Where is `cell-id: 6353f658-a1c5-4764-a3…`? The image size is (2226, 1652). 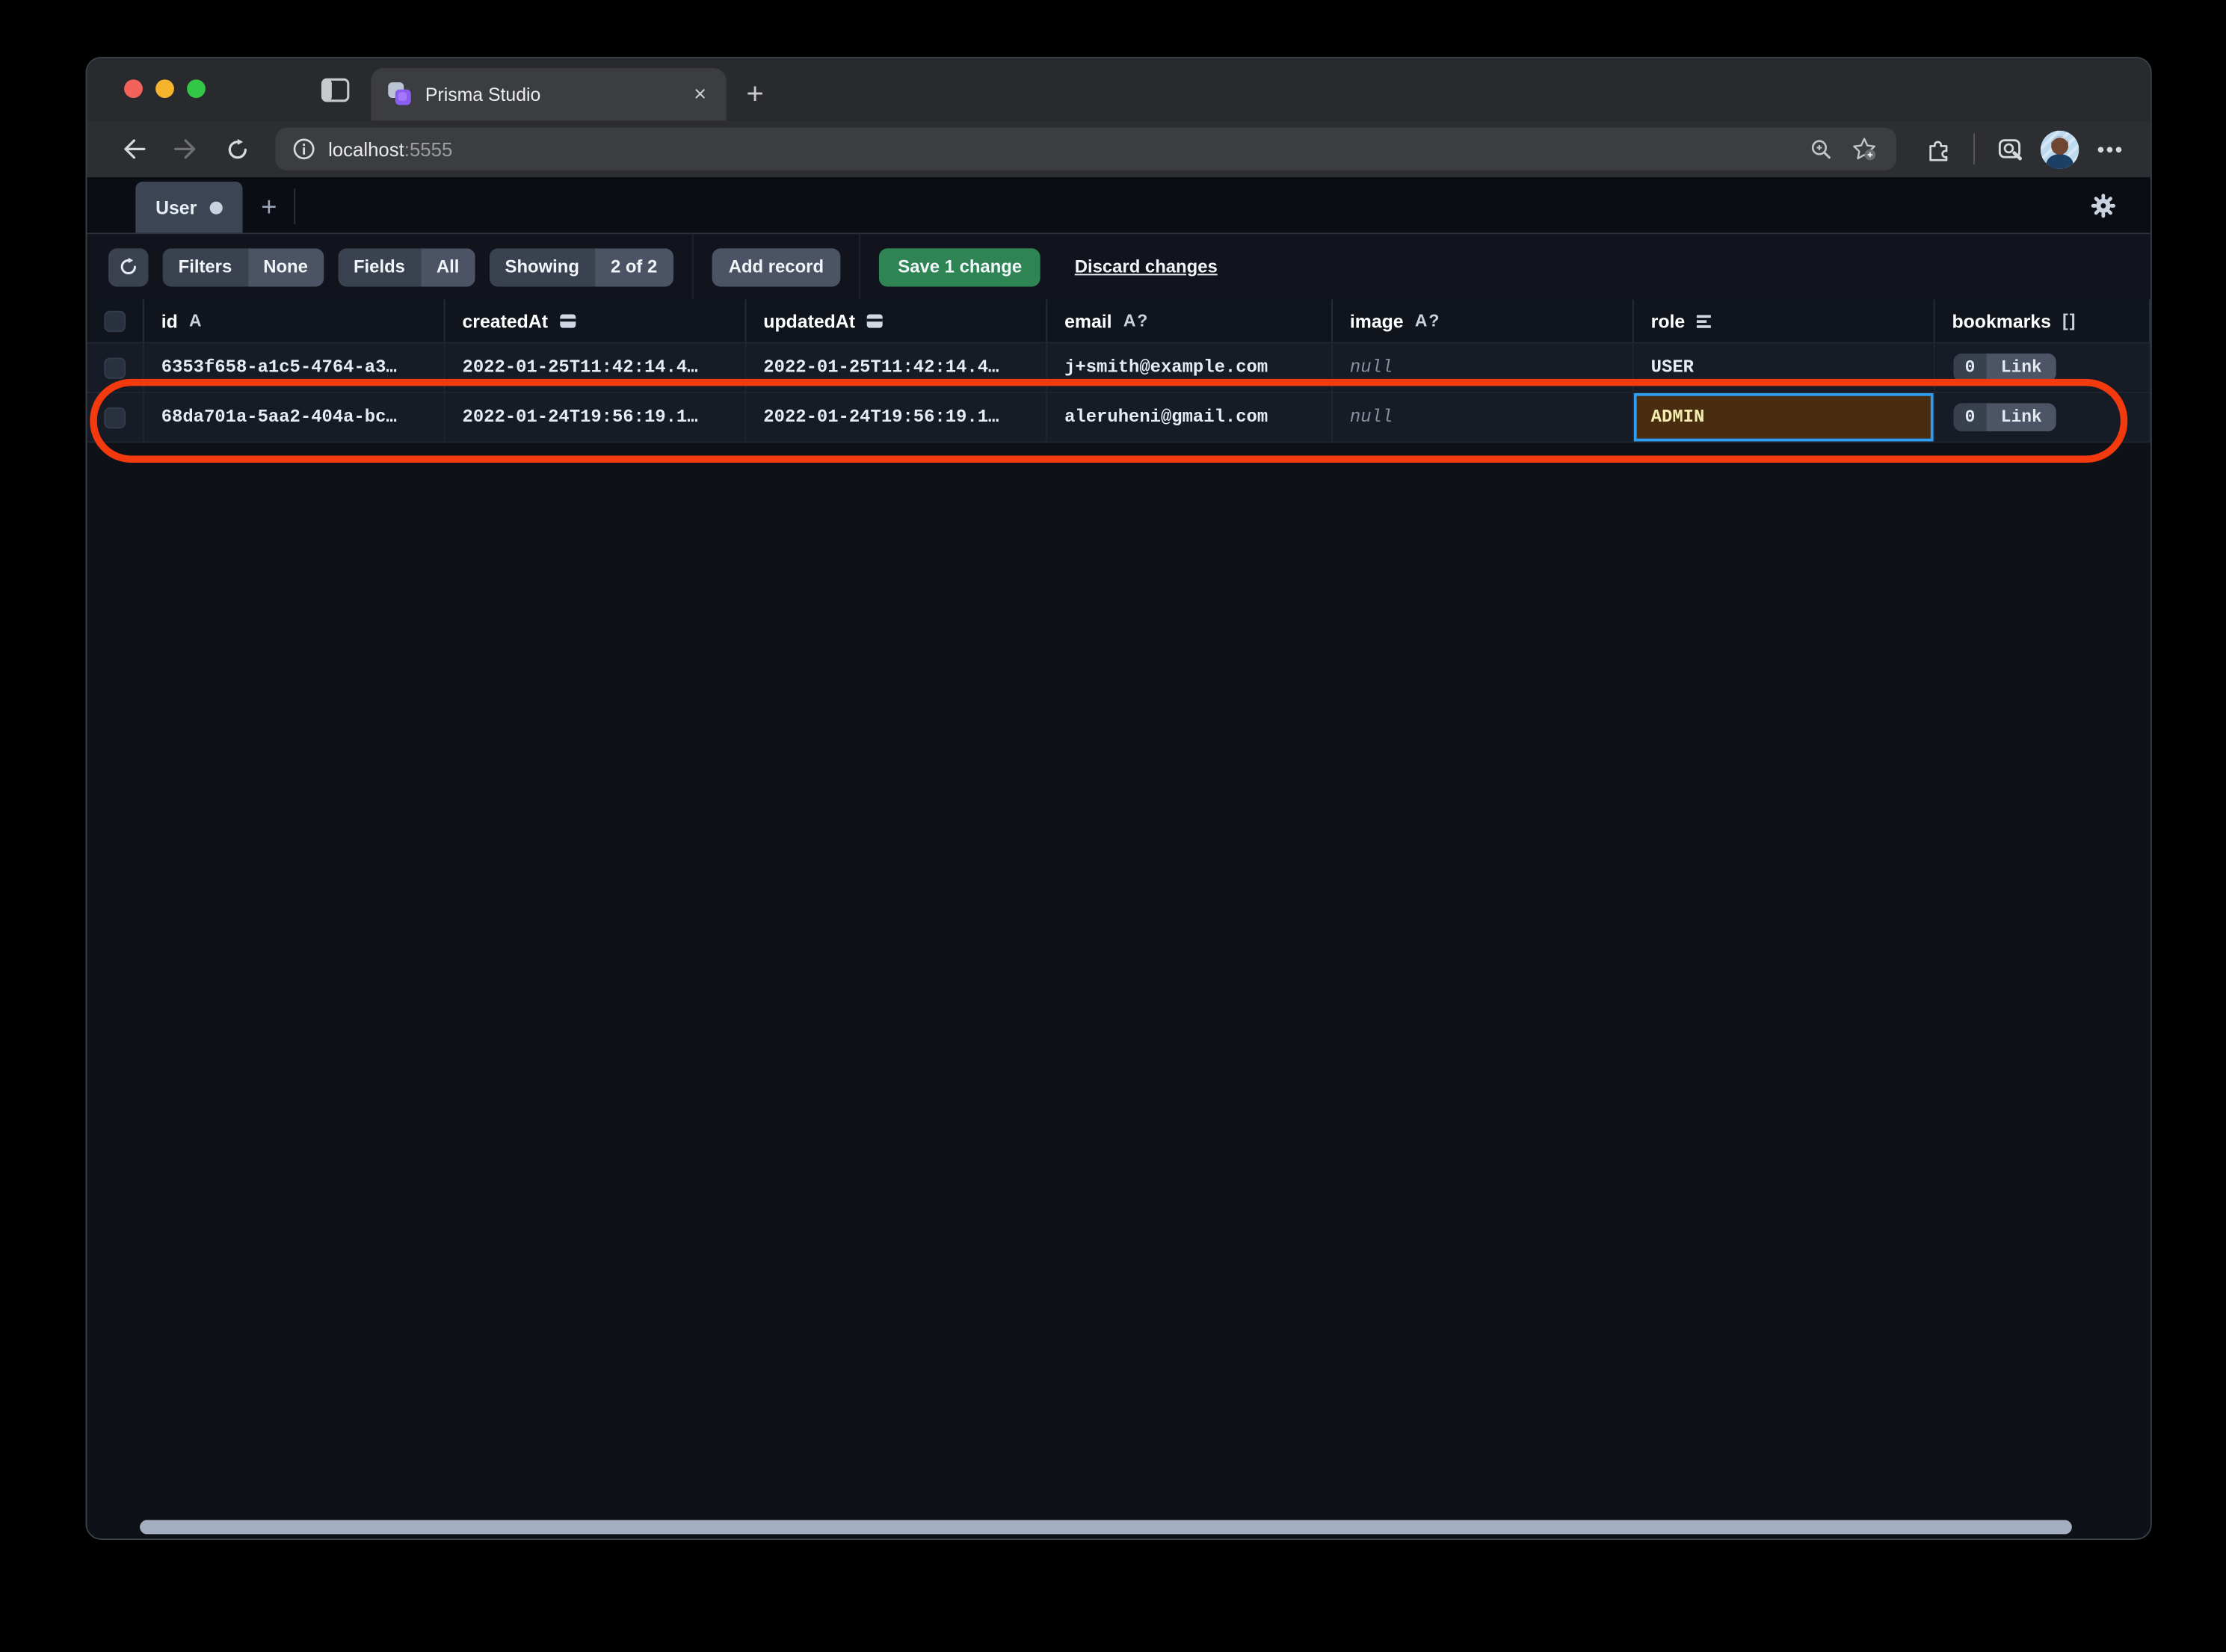
cell-id: 6353f658-a1c5-4764-a3… is located at coordinates (294, 368).